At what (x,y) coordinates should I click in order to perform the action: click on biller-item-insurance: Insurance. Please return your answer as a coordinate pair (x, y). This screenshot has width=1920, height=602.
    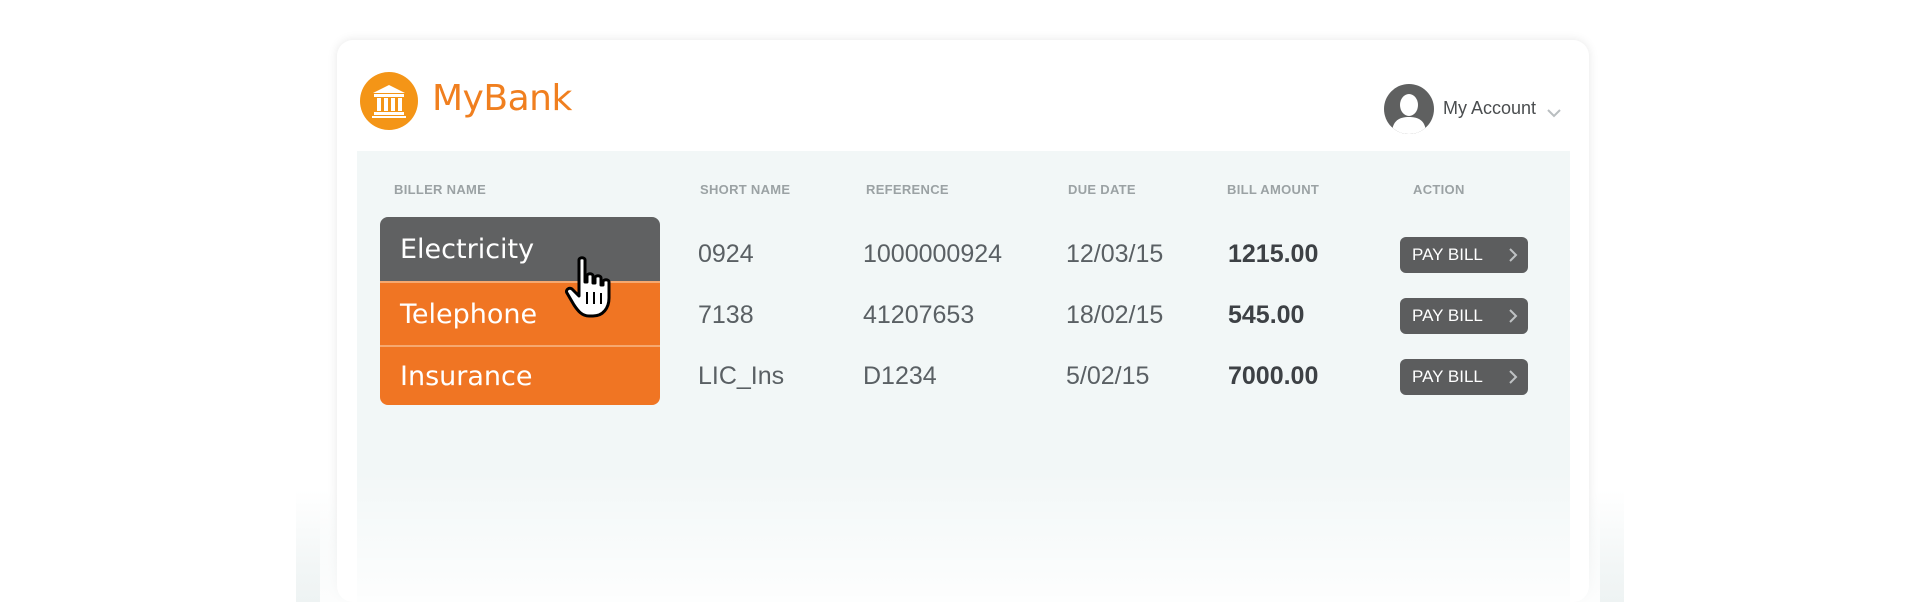
    Looking at the image, I should click on (520, 376).